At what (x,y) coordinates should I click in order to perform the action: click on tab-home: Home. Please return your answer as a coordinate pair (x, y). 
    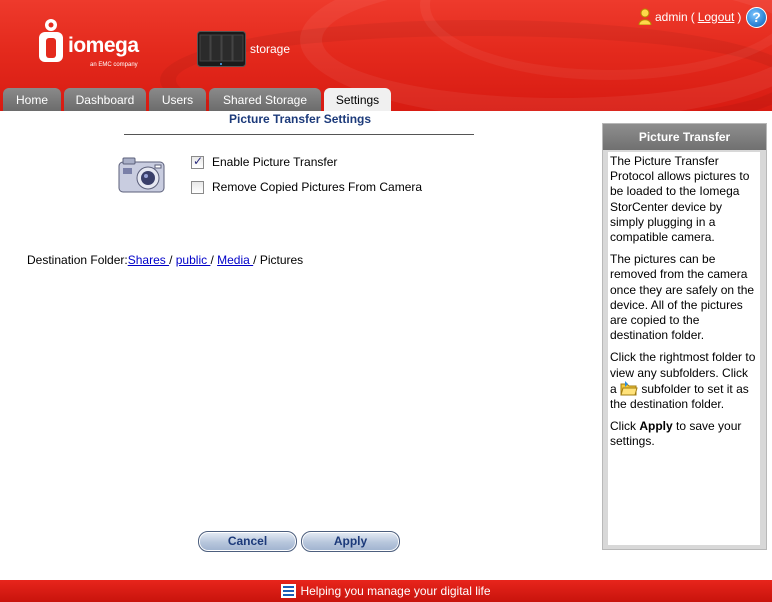
    Looking at the image, I should click on (32, 99).